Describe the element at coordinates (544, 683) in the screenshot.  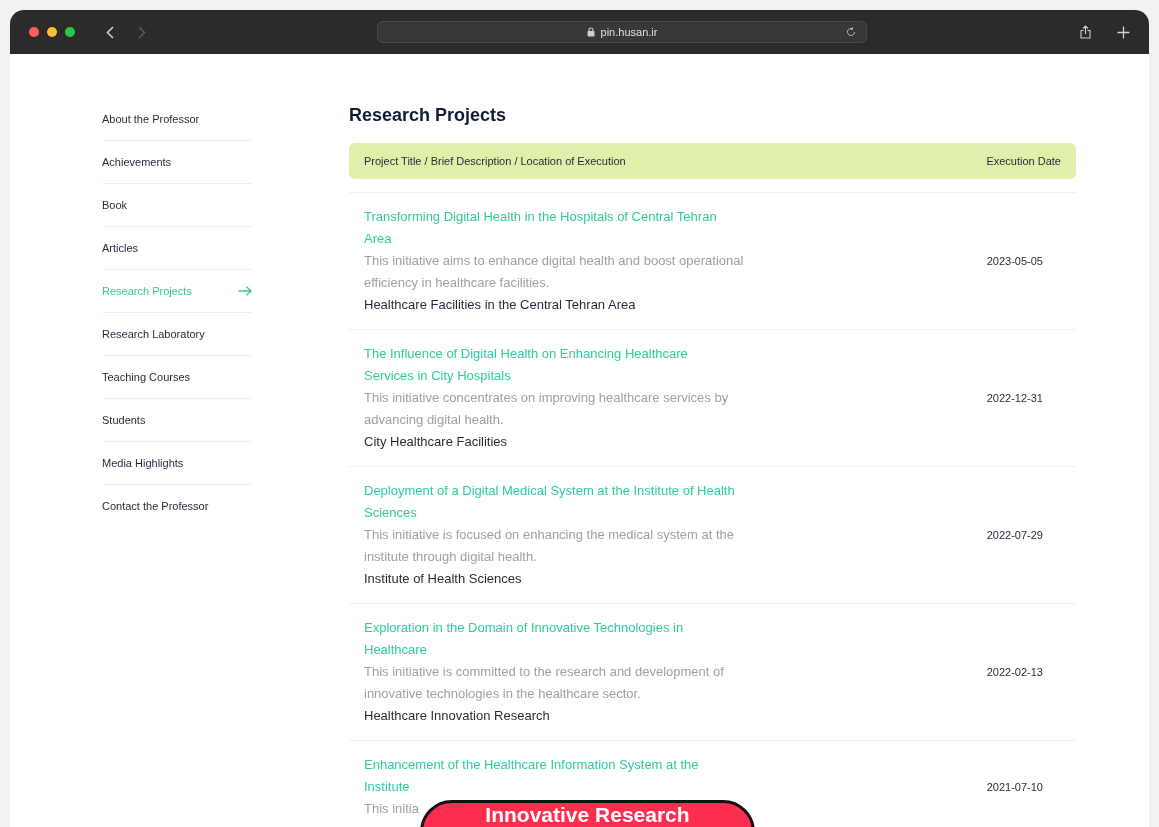
I see `project-description: This initiative is committed to the research and development of innovative technologies in the healthcare sector.` at that location.